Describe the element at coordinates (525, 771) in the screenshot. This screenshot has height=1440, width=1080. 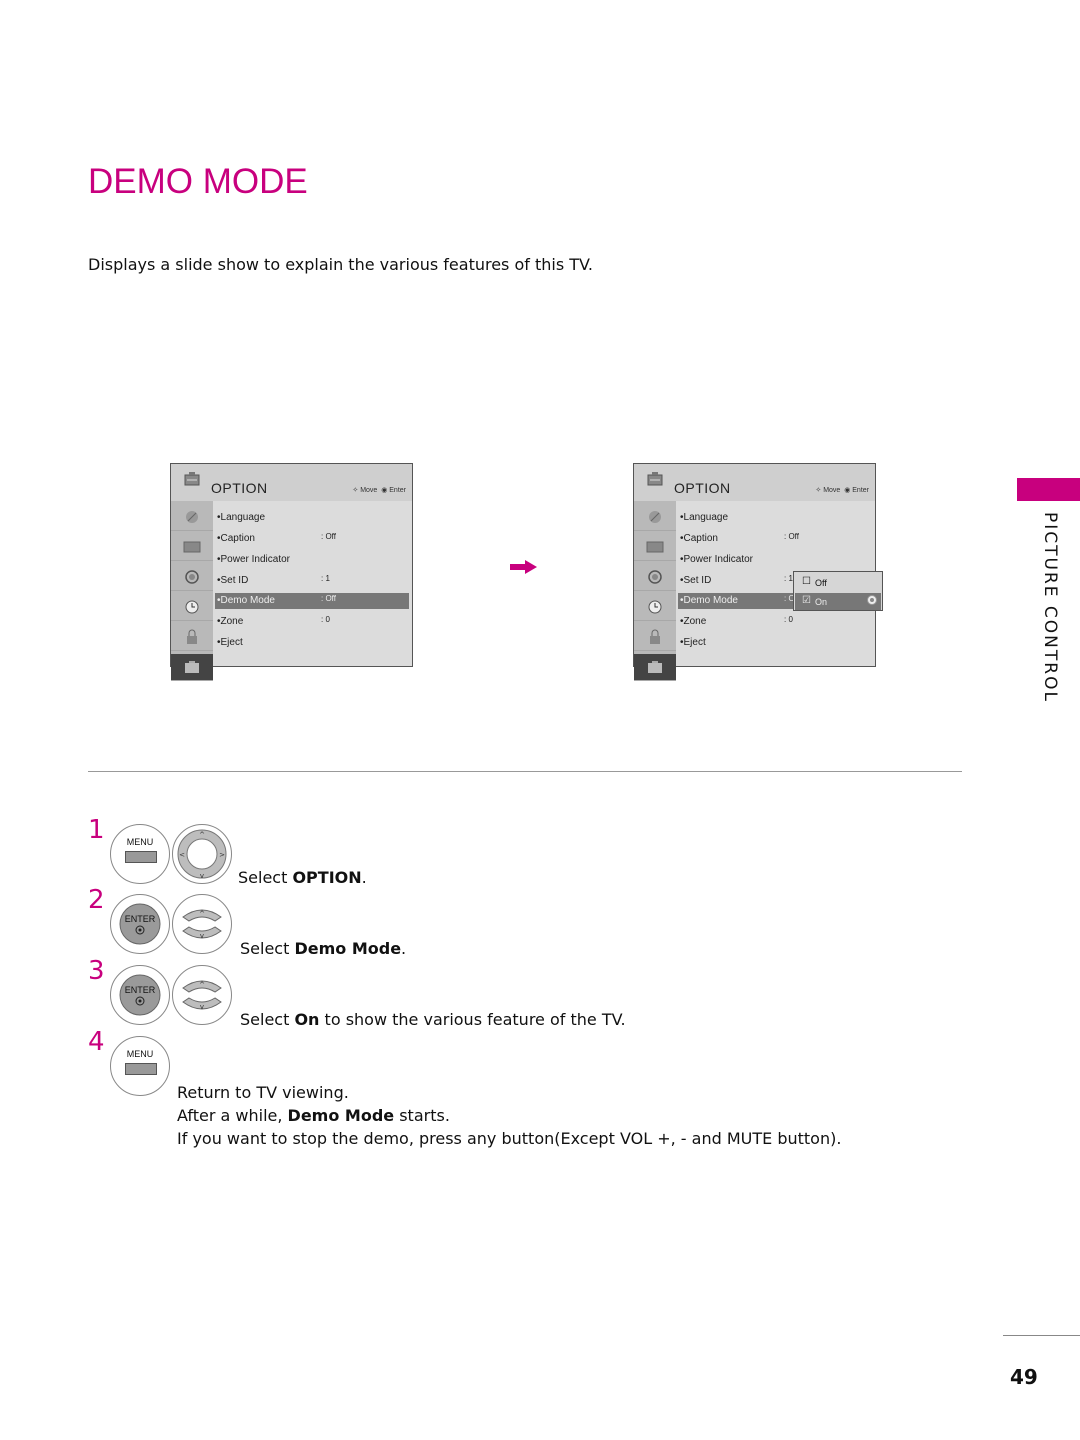
I see `section-divider` at that location.